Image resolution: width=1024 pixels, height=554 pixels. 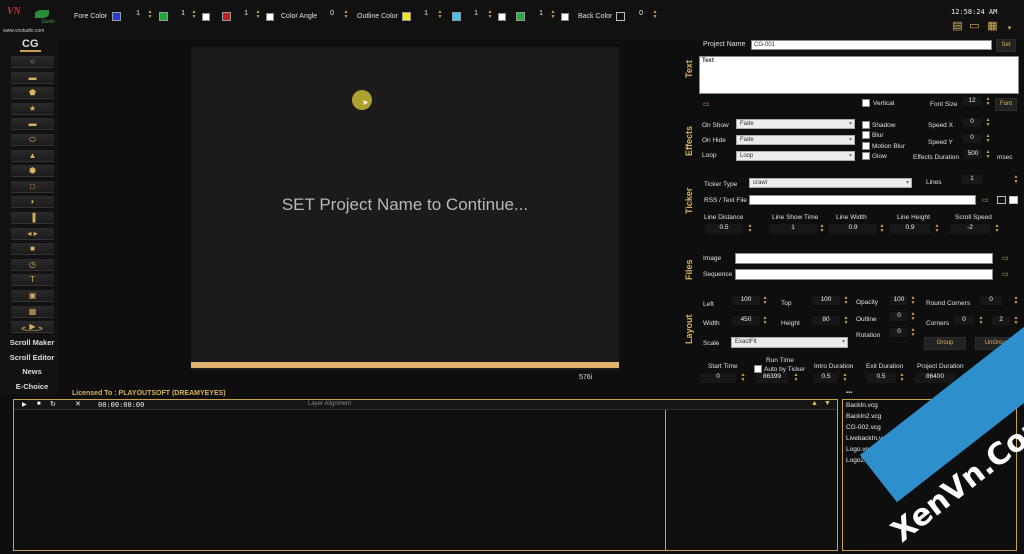 What do you see at coordinates (988, 139) in the screenshot?
I see `speed-y-spinner: ▲ ▼` at bounding box center [988, 139].